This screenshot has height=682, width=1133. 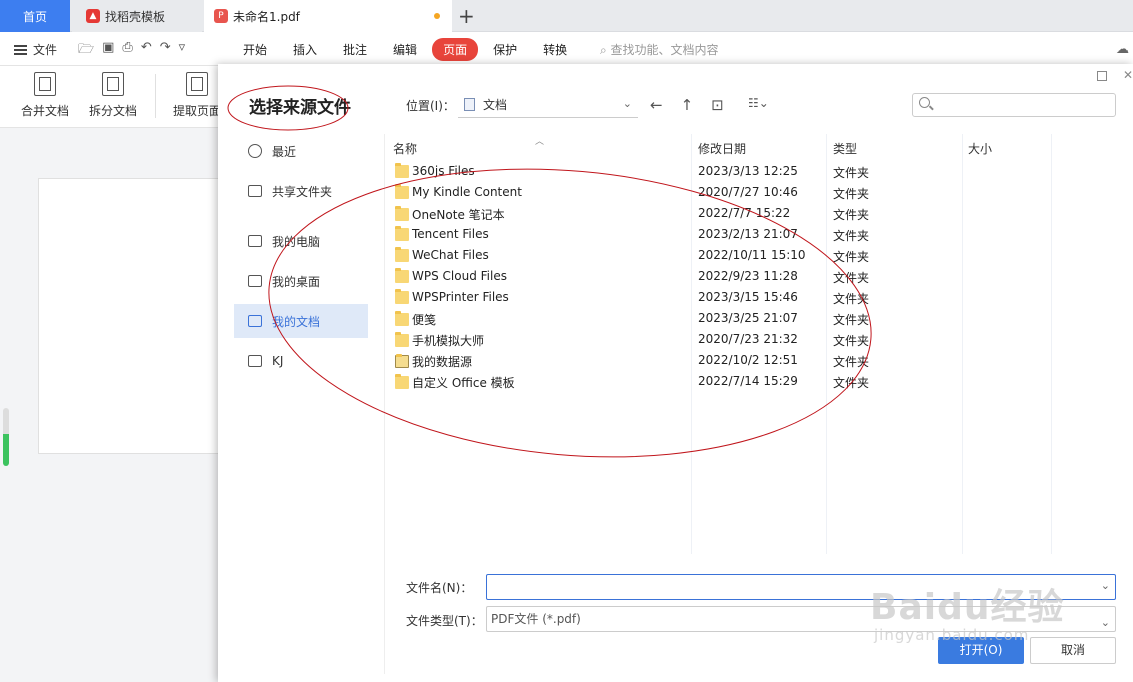 What do you see at coordinates (463, 383) in the screenshot?
I see `file-name-text: 自定义 Office 模板` at bounding box center [463, 383].